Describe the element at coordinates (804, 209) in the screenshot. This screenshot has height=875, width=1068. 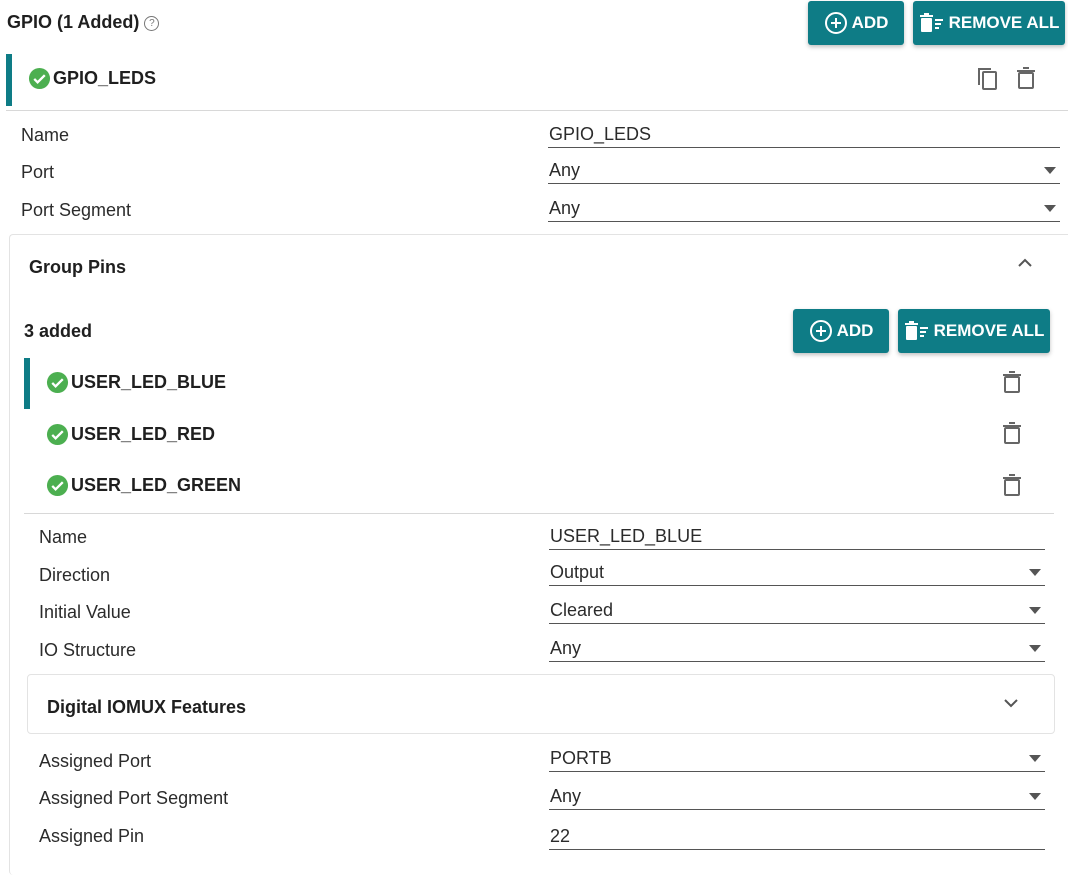
I see `port-segment-select: Any` at that location.